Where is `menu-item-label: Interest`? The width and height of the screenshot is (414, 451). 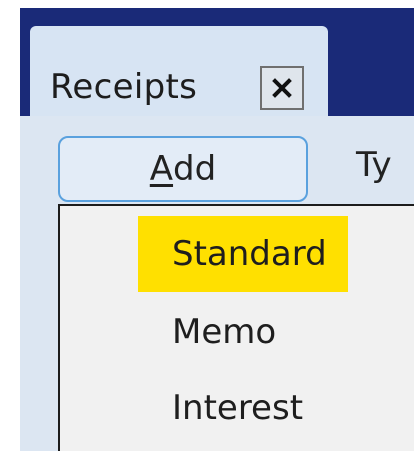 menu-item-label: Interest is located at coordinates (238, 408).